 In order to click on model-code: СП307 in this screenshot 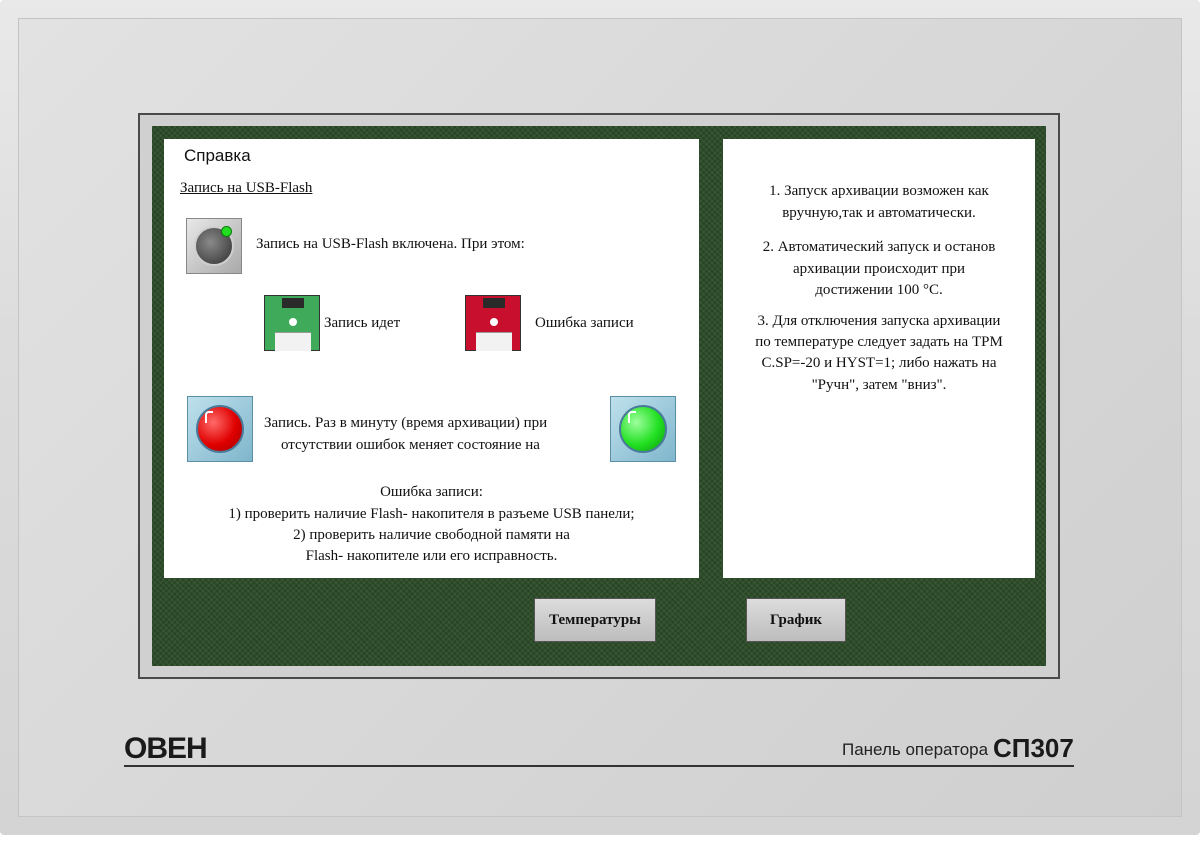, I will do `click(1033, 748)`.